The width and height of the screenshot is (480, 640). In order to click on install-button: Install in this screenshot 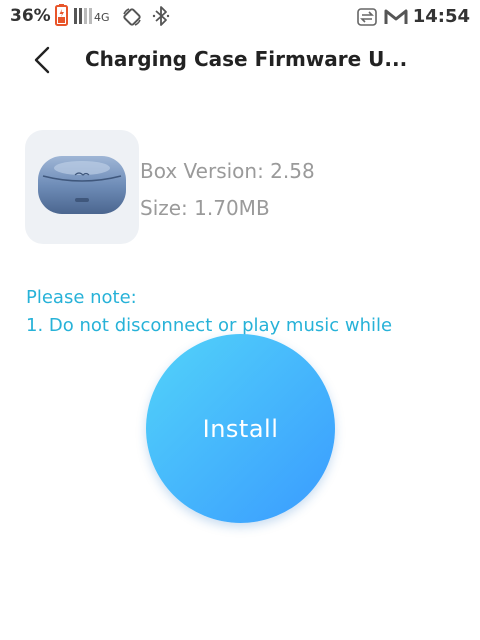, I will do `click(240, 428)`.